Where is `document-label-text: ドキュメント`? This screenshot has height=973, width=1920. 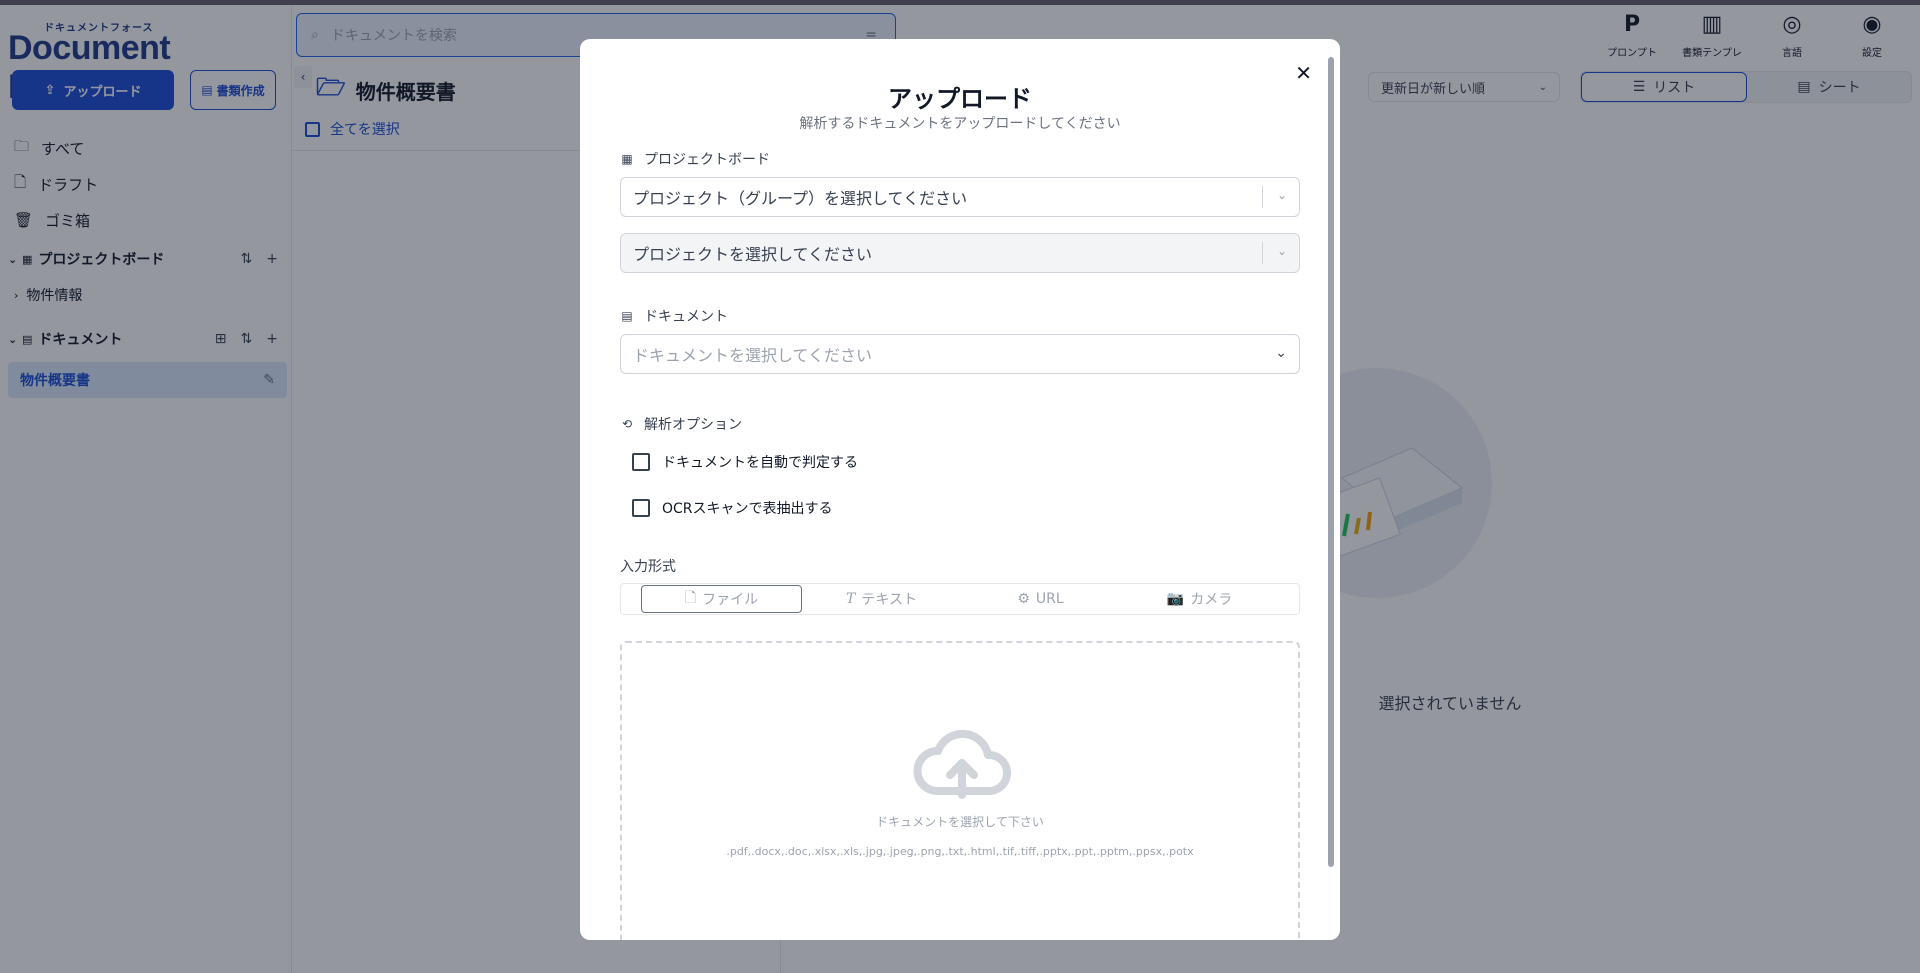 document-label-text: ドキュメント is located at coordinates (686, 317).